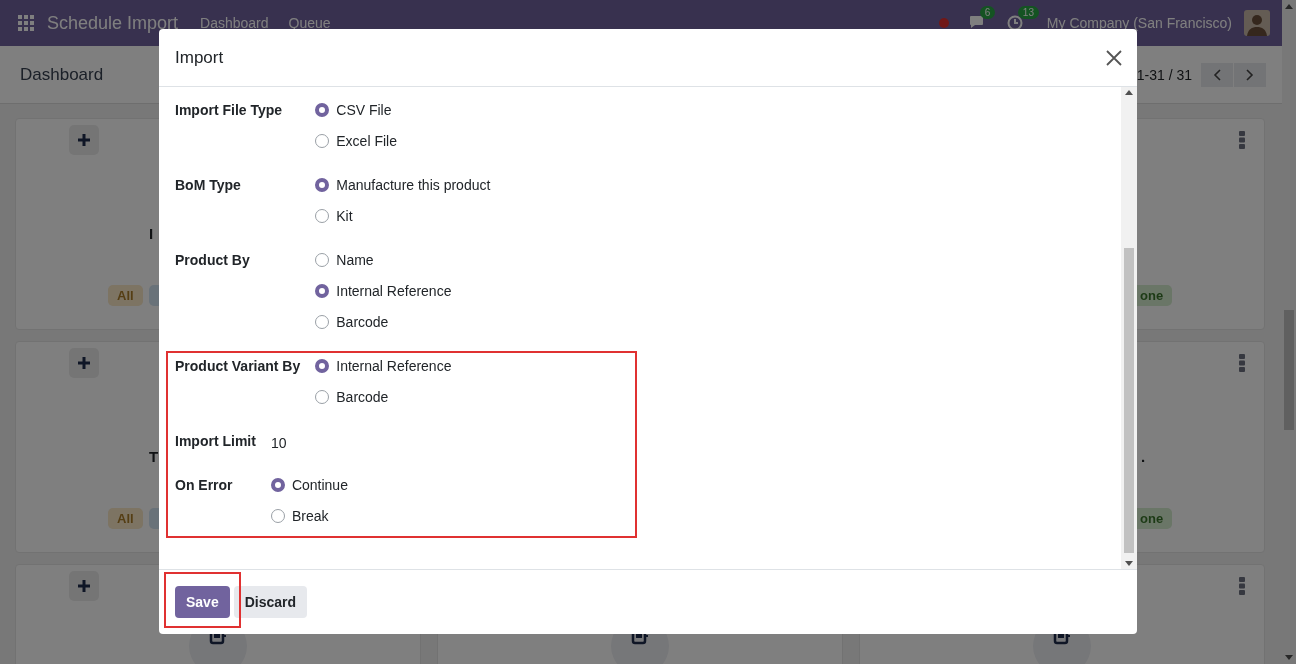  Describe the element at coordinates (710, 185) in the screenshot. I see `radio-option: Manufacture this product` at that location.